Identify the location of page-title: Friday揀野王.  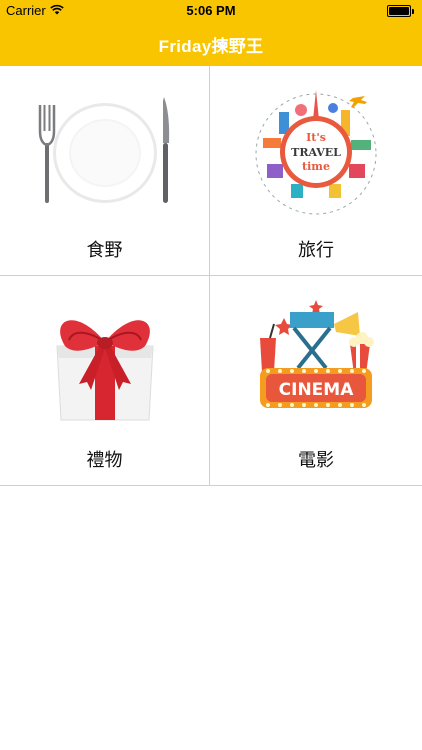
(211, 46).